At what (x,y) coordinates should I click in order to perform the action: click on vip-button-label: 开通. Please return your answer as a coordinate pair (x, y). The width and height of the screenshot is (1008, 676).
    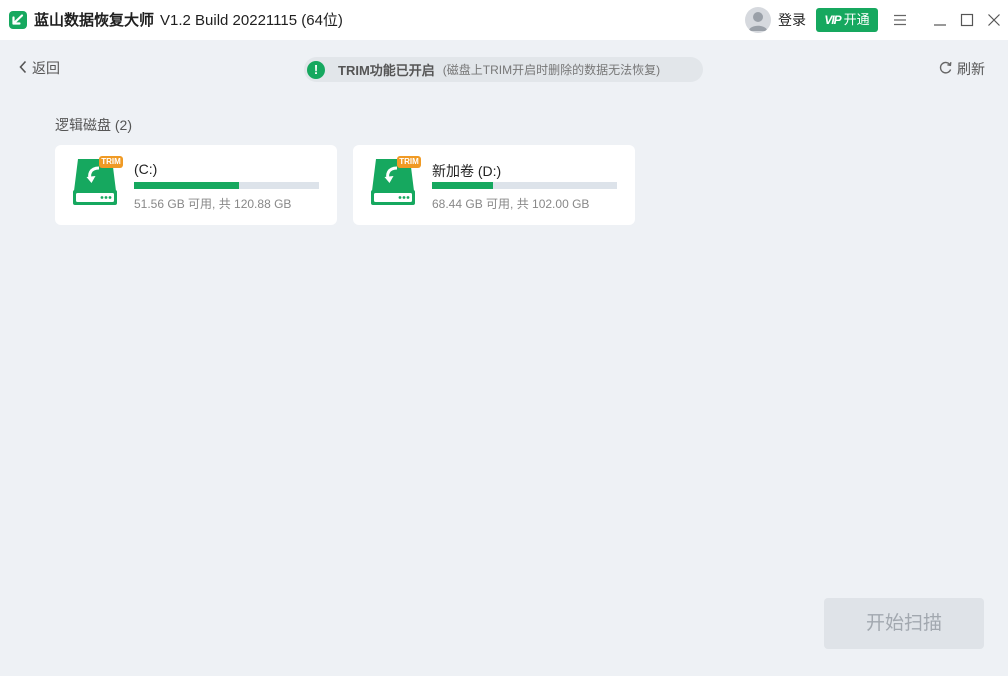
    Looking at the image, I should click on (856, 19).